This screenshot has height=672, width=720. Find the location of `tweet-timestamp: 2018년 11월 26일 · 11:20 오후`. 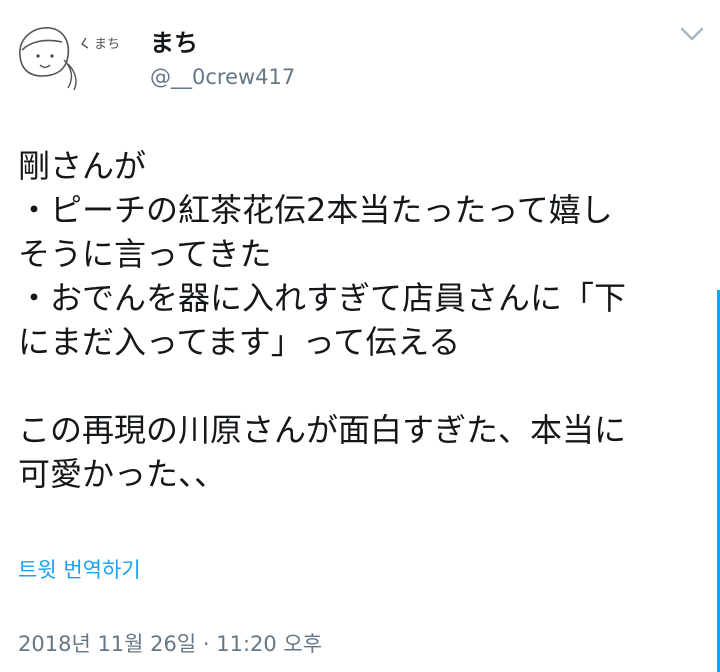

tweet-timestamp: 2018년 11월 26일 · 11:20 오후 is located at coordinates (170, 644).